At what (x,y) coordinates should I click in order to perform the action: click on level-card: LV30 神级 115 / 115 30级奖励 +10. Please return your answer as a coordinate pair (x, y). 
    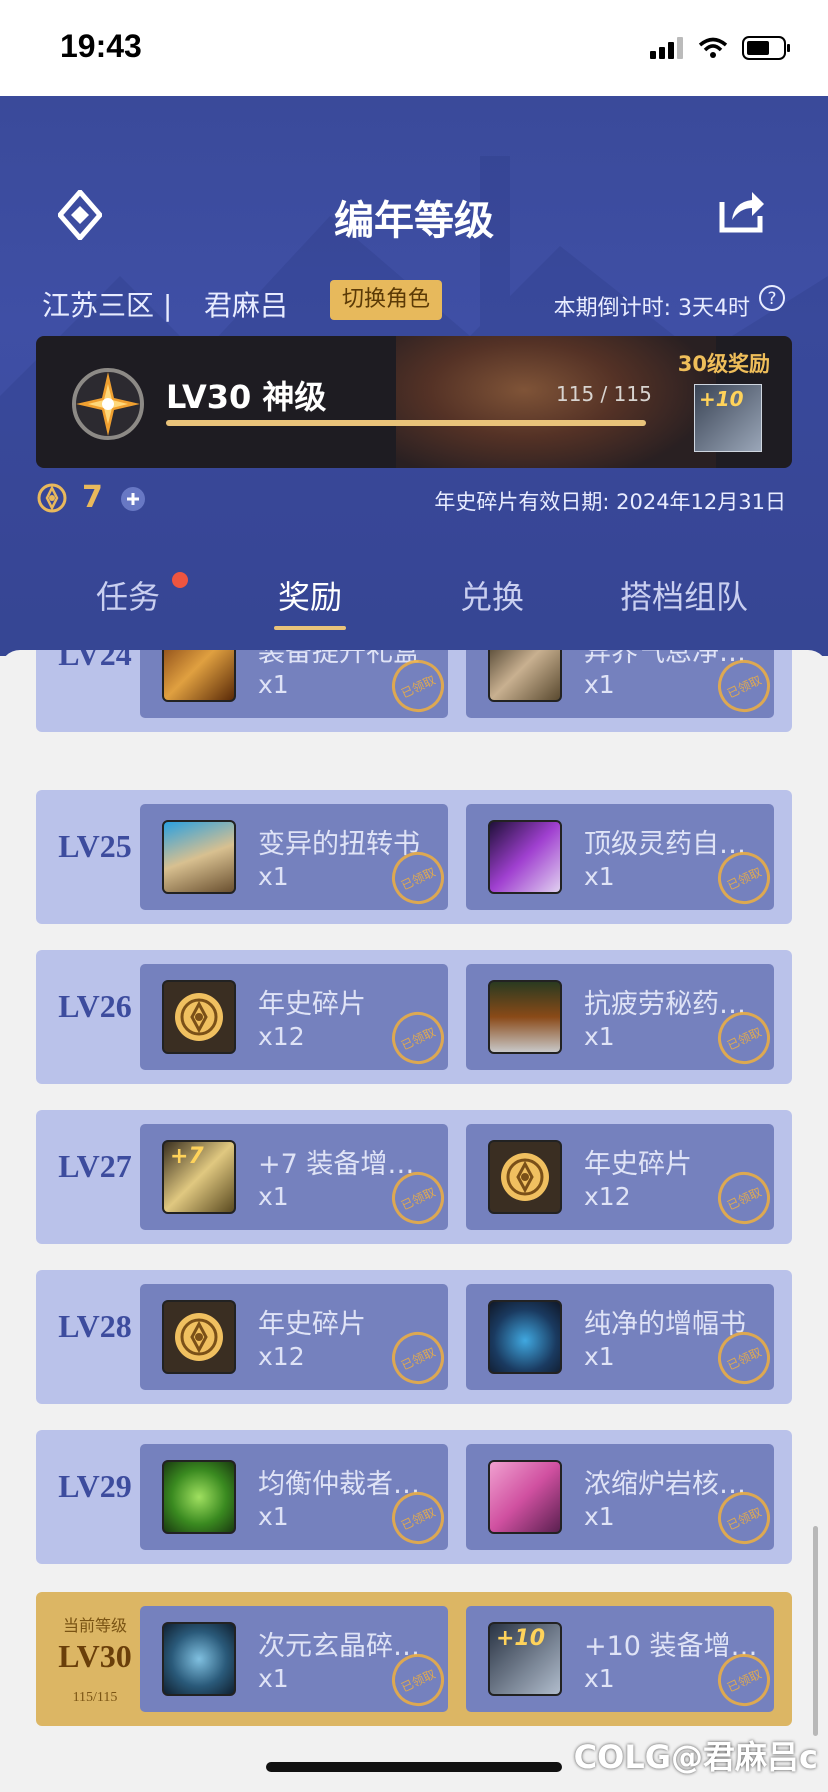
    Looking at the image, I should click on (414, 402).